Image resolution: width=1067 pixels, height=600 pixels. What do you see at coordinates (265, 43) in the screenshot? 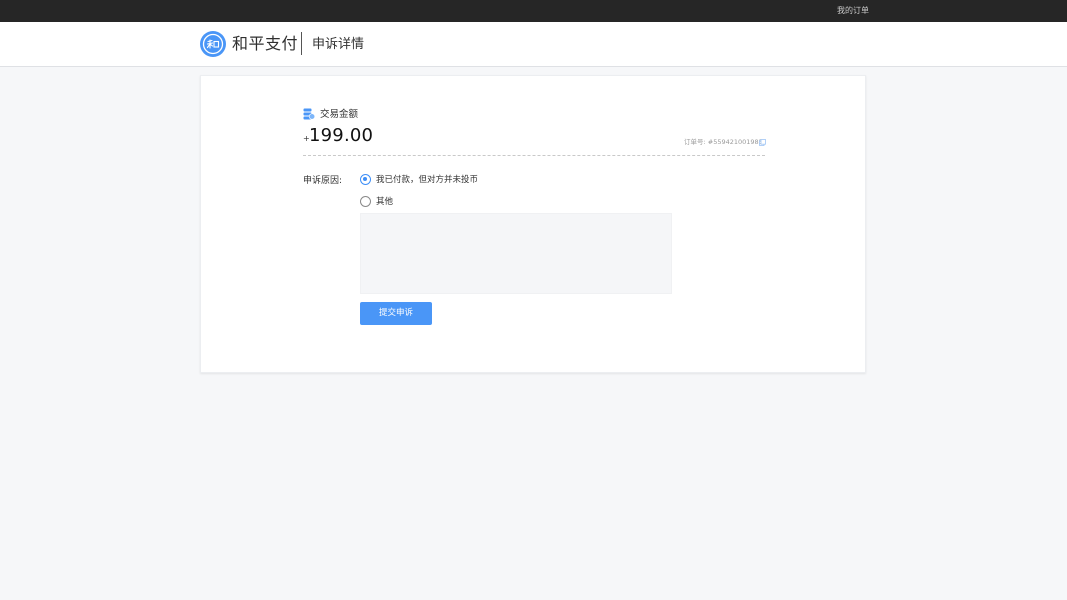
I see `brand-name: 和平支付` at bounding box center [265, 43].